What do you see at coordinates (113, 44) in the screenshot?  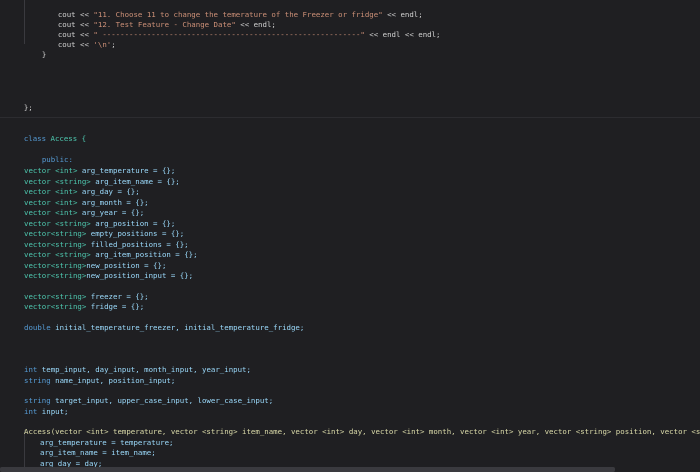 I see `code-token: ;` at bounding box center [113, 44].